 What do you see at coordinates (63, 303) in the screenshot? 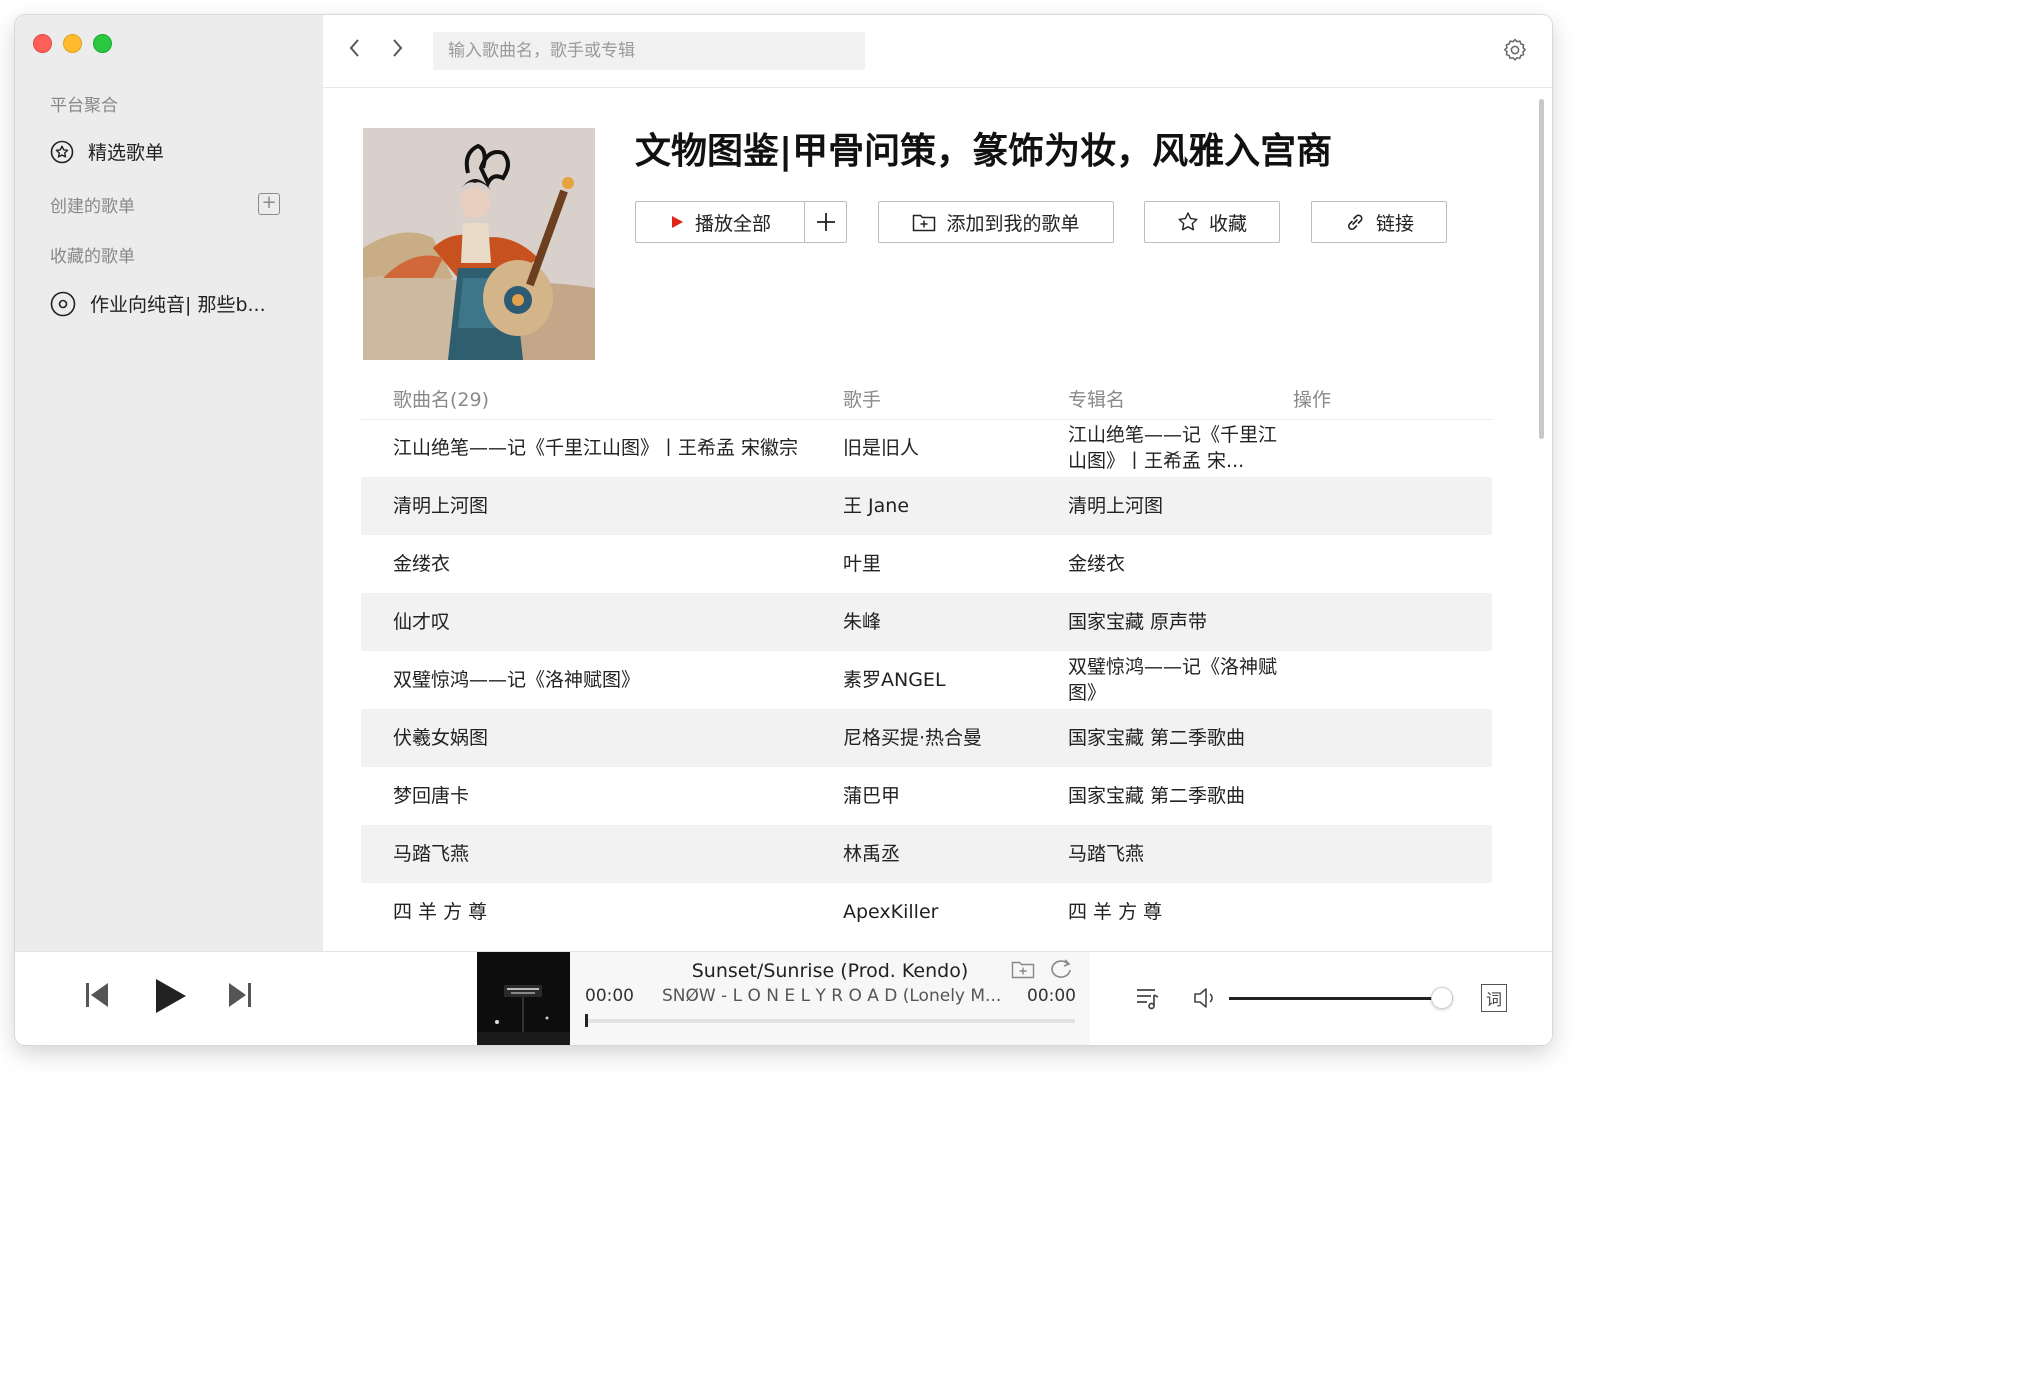
I see `disc-icon` at bounding box center [63, 303].